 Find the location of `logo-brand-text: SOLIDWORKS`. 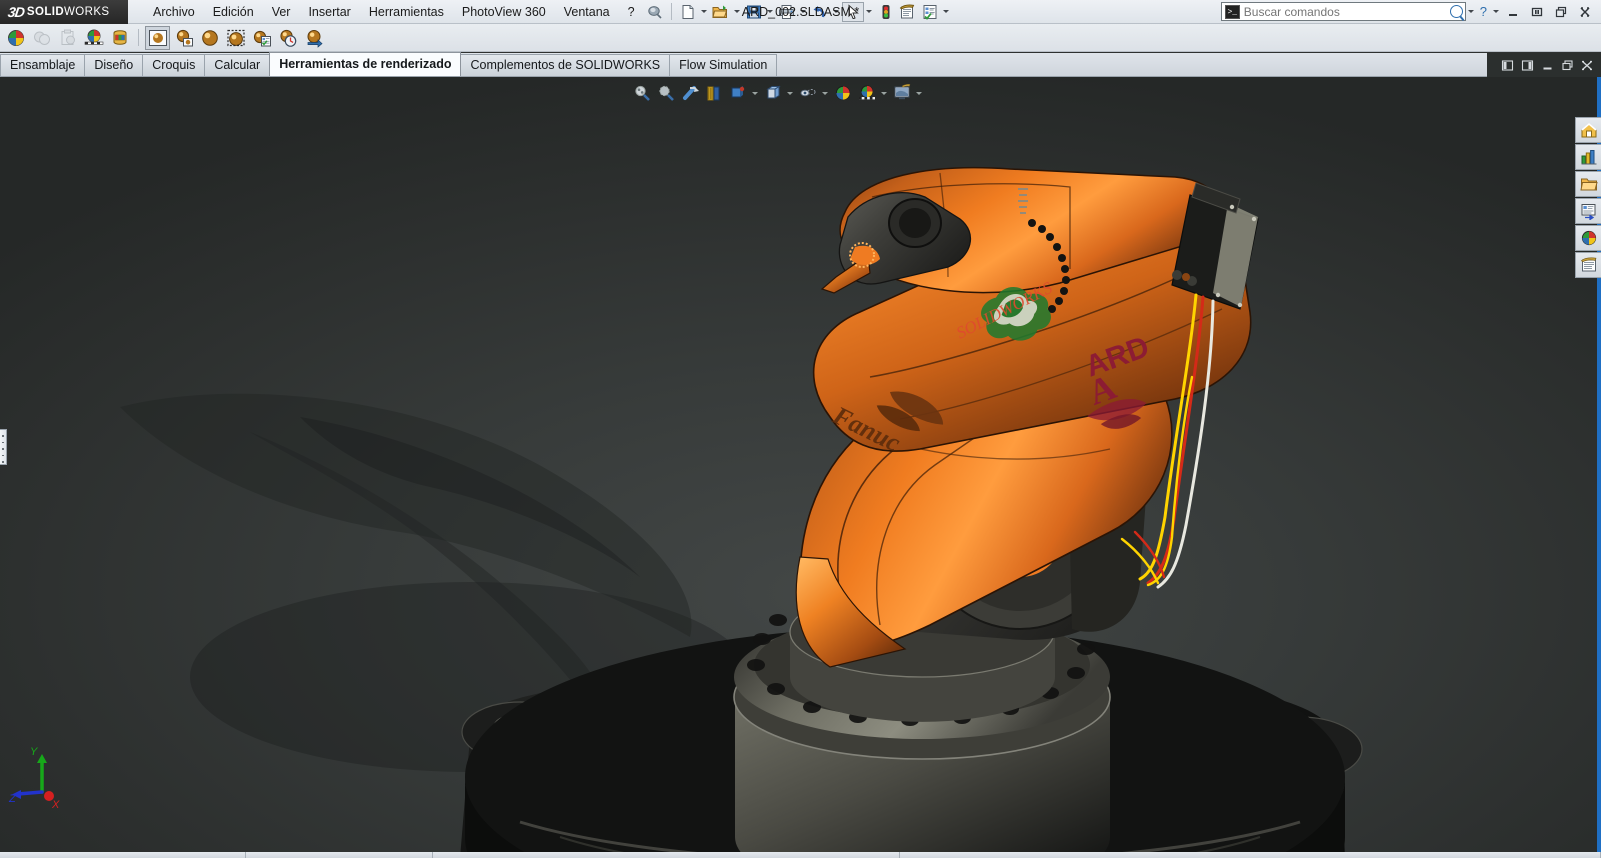

logo-brand-text: SOLIDWORKS is located at coordinates (68, 11).